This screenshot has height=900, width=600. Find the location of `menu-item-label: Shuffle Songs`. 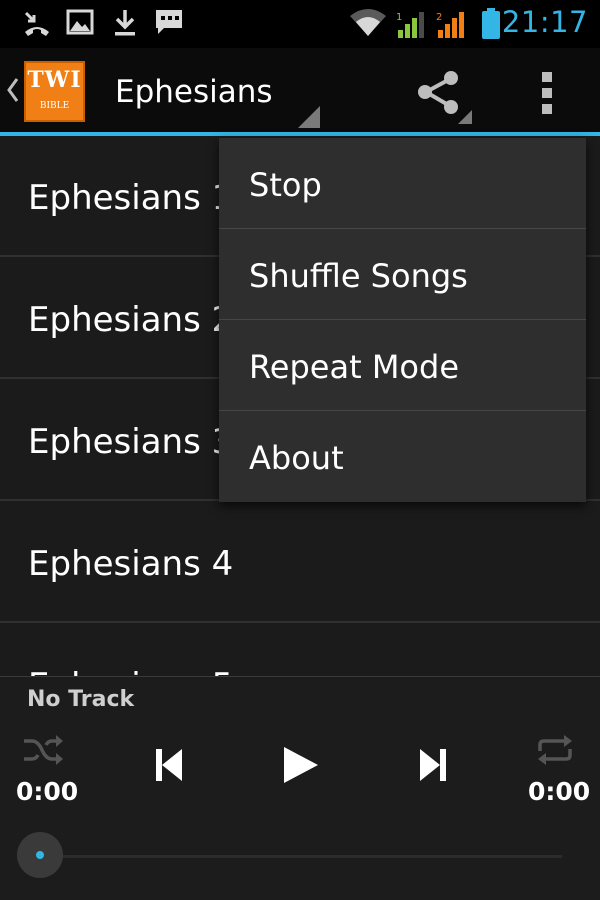

menu-item-label: Shuffle Songs is located at coordinates (358, 276).